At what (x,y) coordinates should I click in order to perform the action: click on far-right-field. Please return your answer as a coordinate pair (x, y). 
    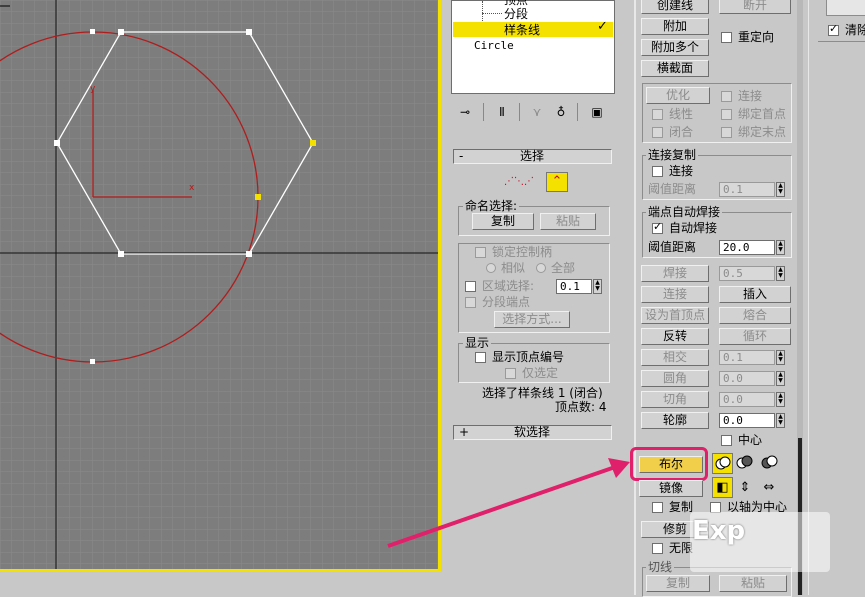
    Looking at the image, I should click on (845, 8).